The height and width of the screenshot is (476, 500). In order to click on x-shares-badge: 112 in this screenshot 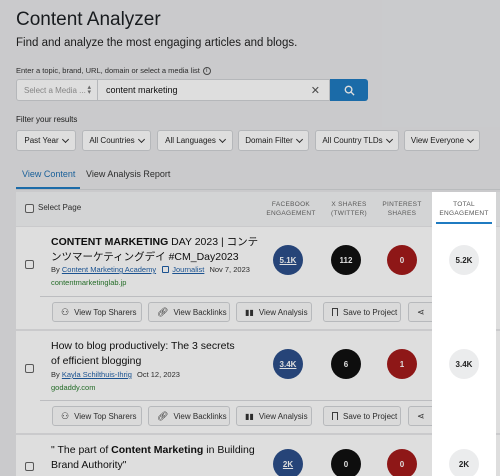, I will do `click(346, 260)`.